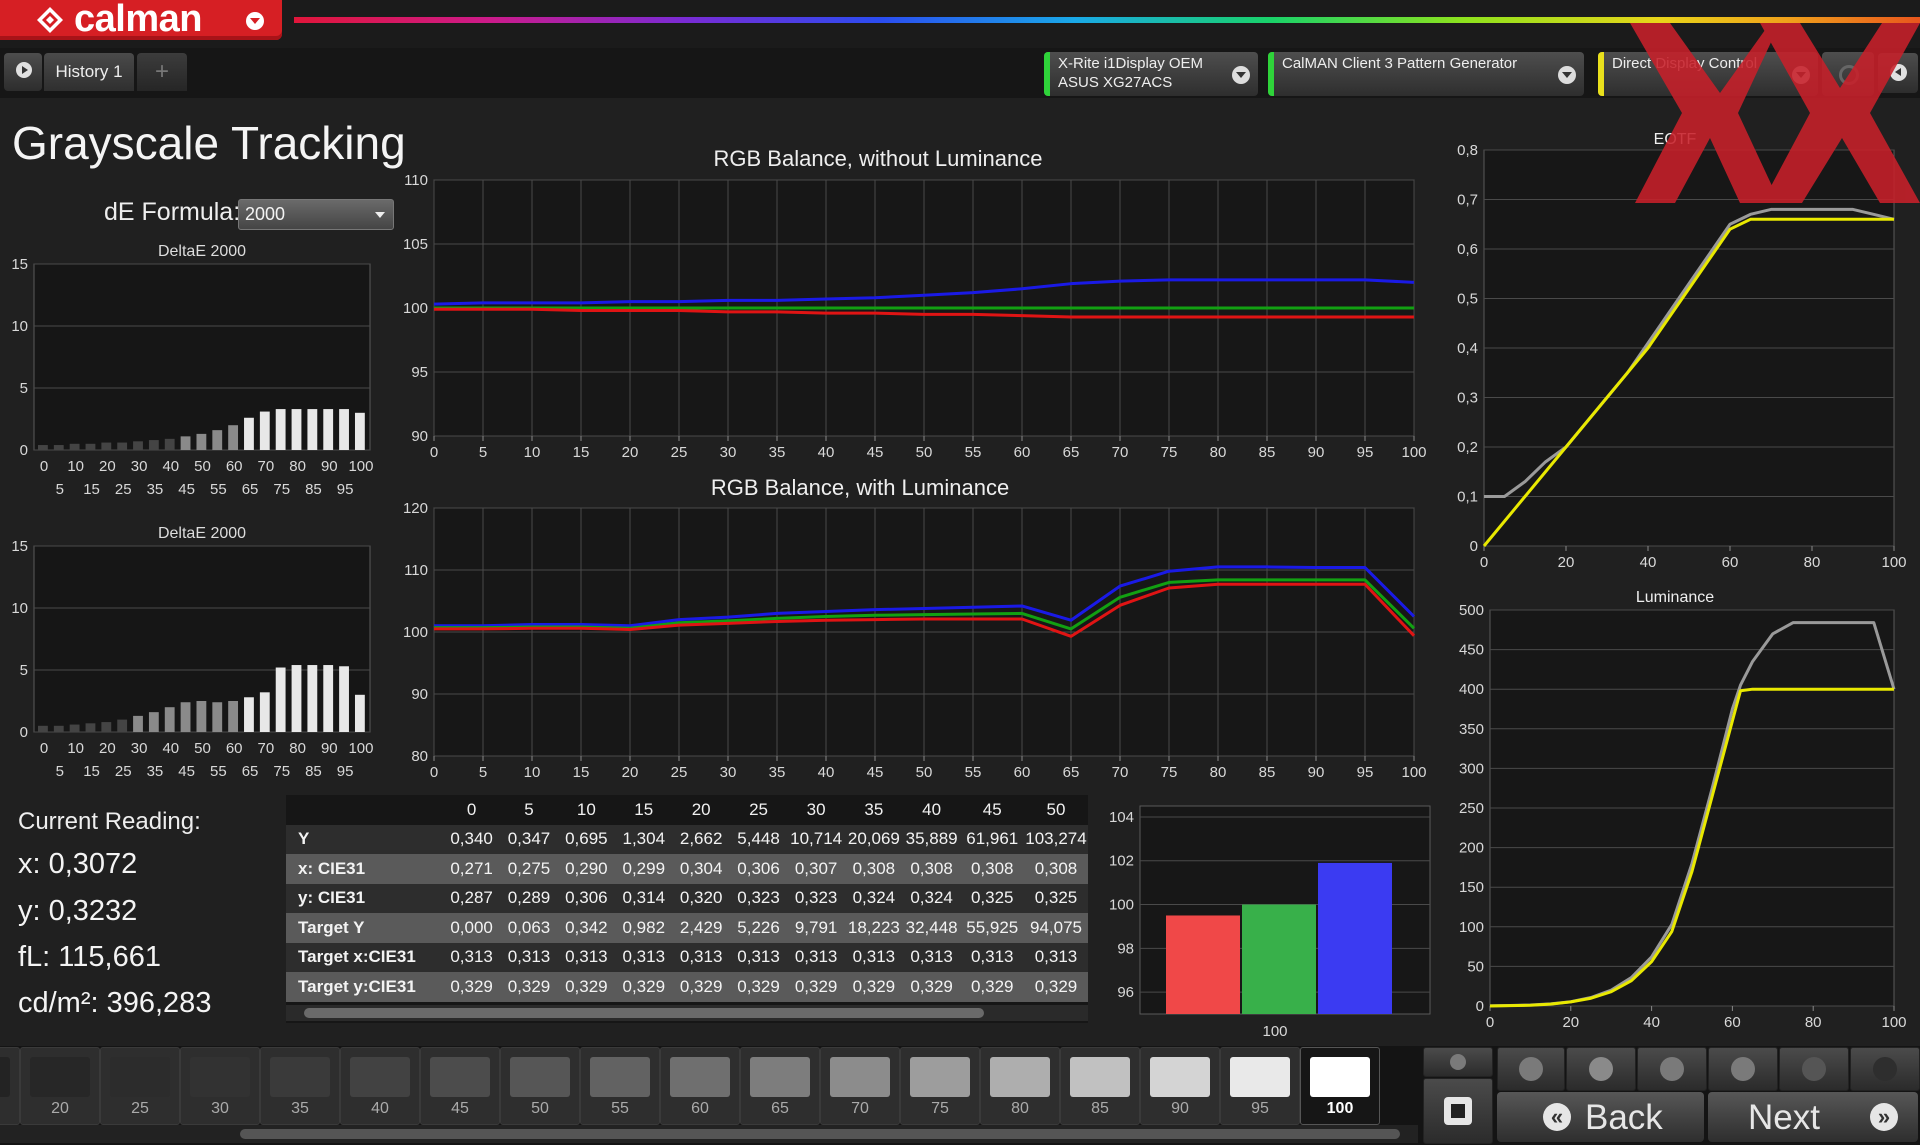  I want to click on stop-icon, so click(1531, 1069).